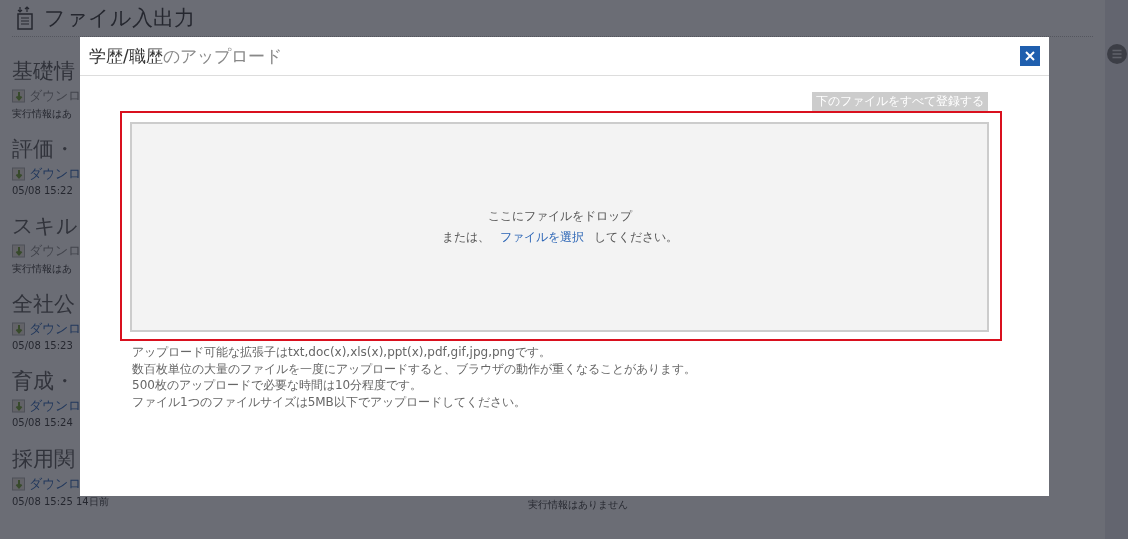  Describe the element at coordinates (119, 18) in the screenshot. I see `page-title: ファイル入出力` at that location.